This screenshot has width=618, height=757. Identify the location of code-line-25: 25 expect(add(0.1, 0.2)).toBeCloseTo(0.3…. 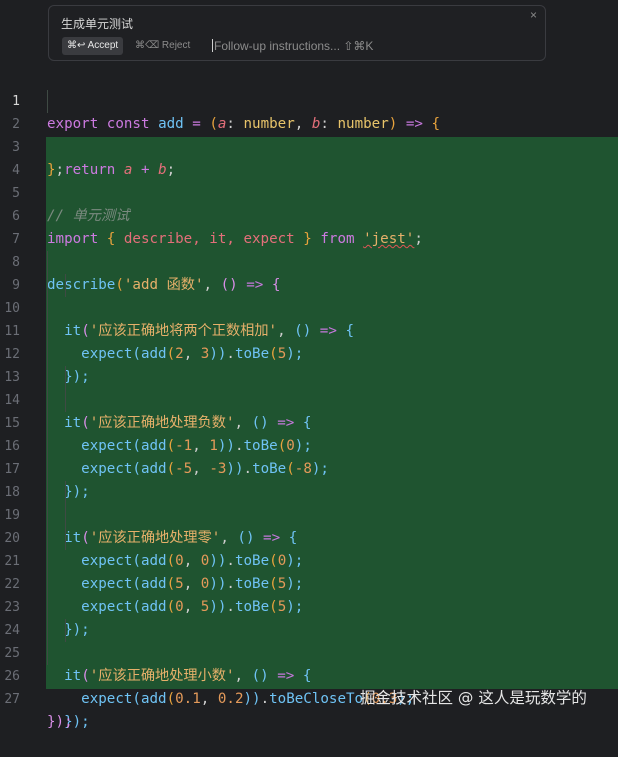
(309, 663).